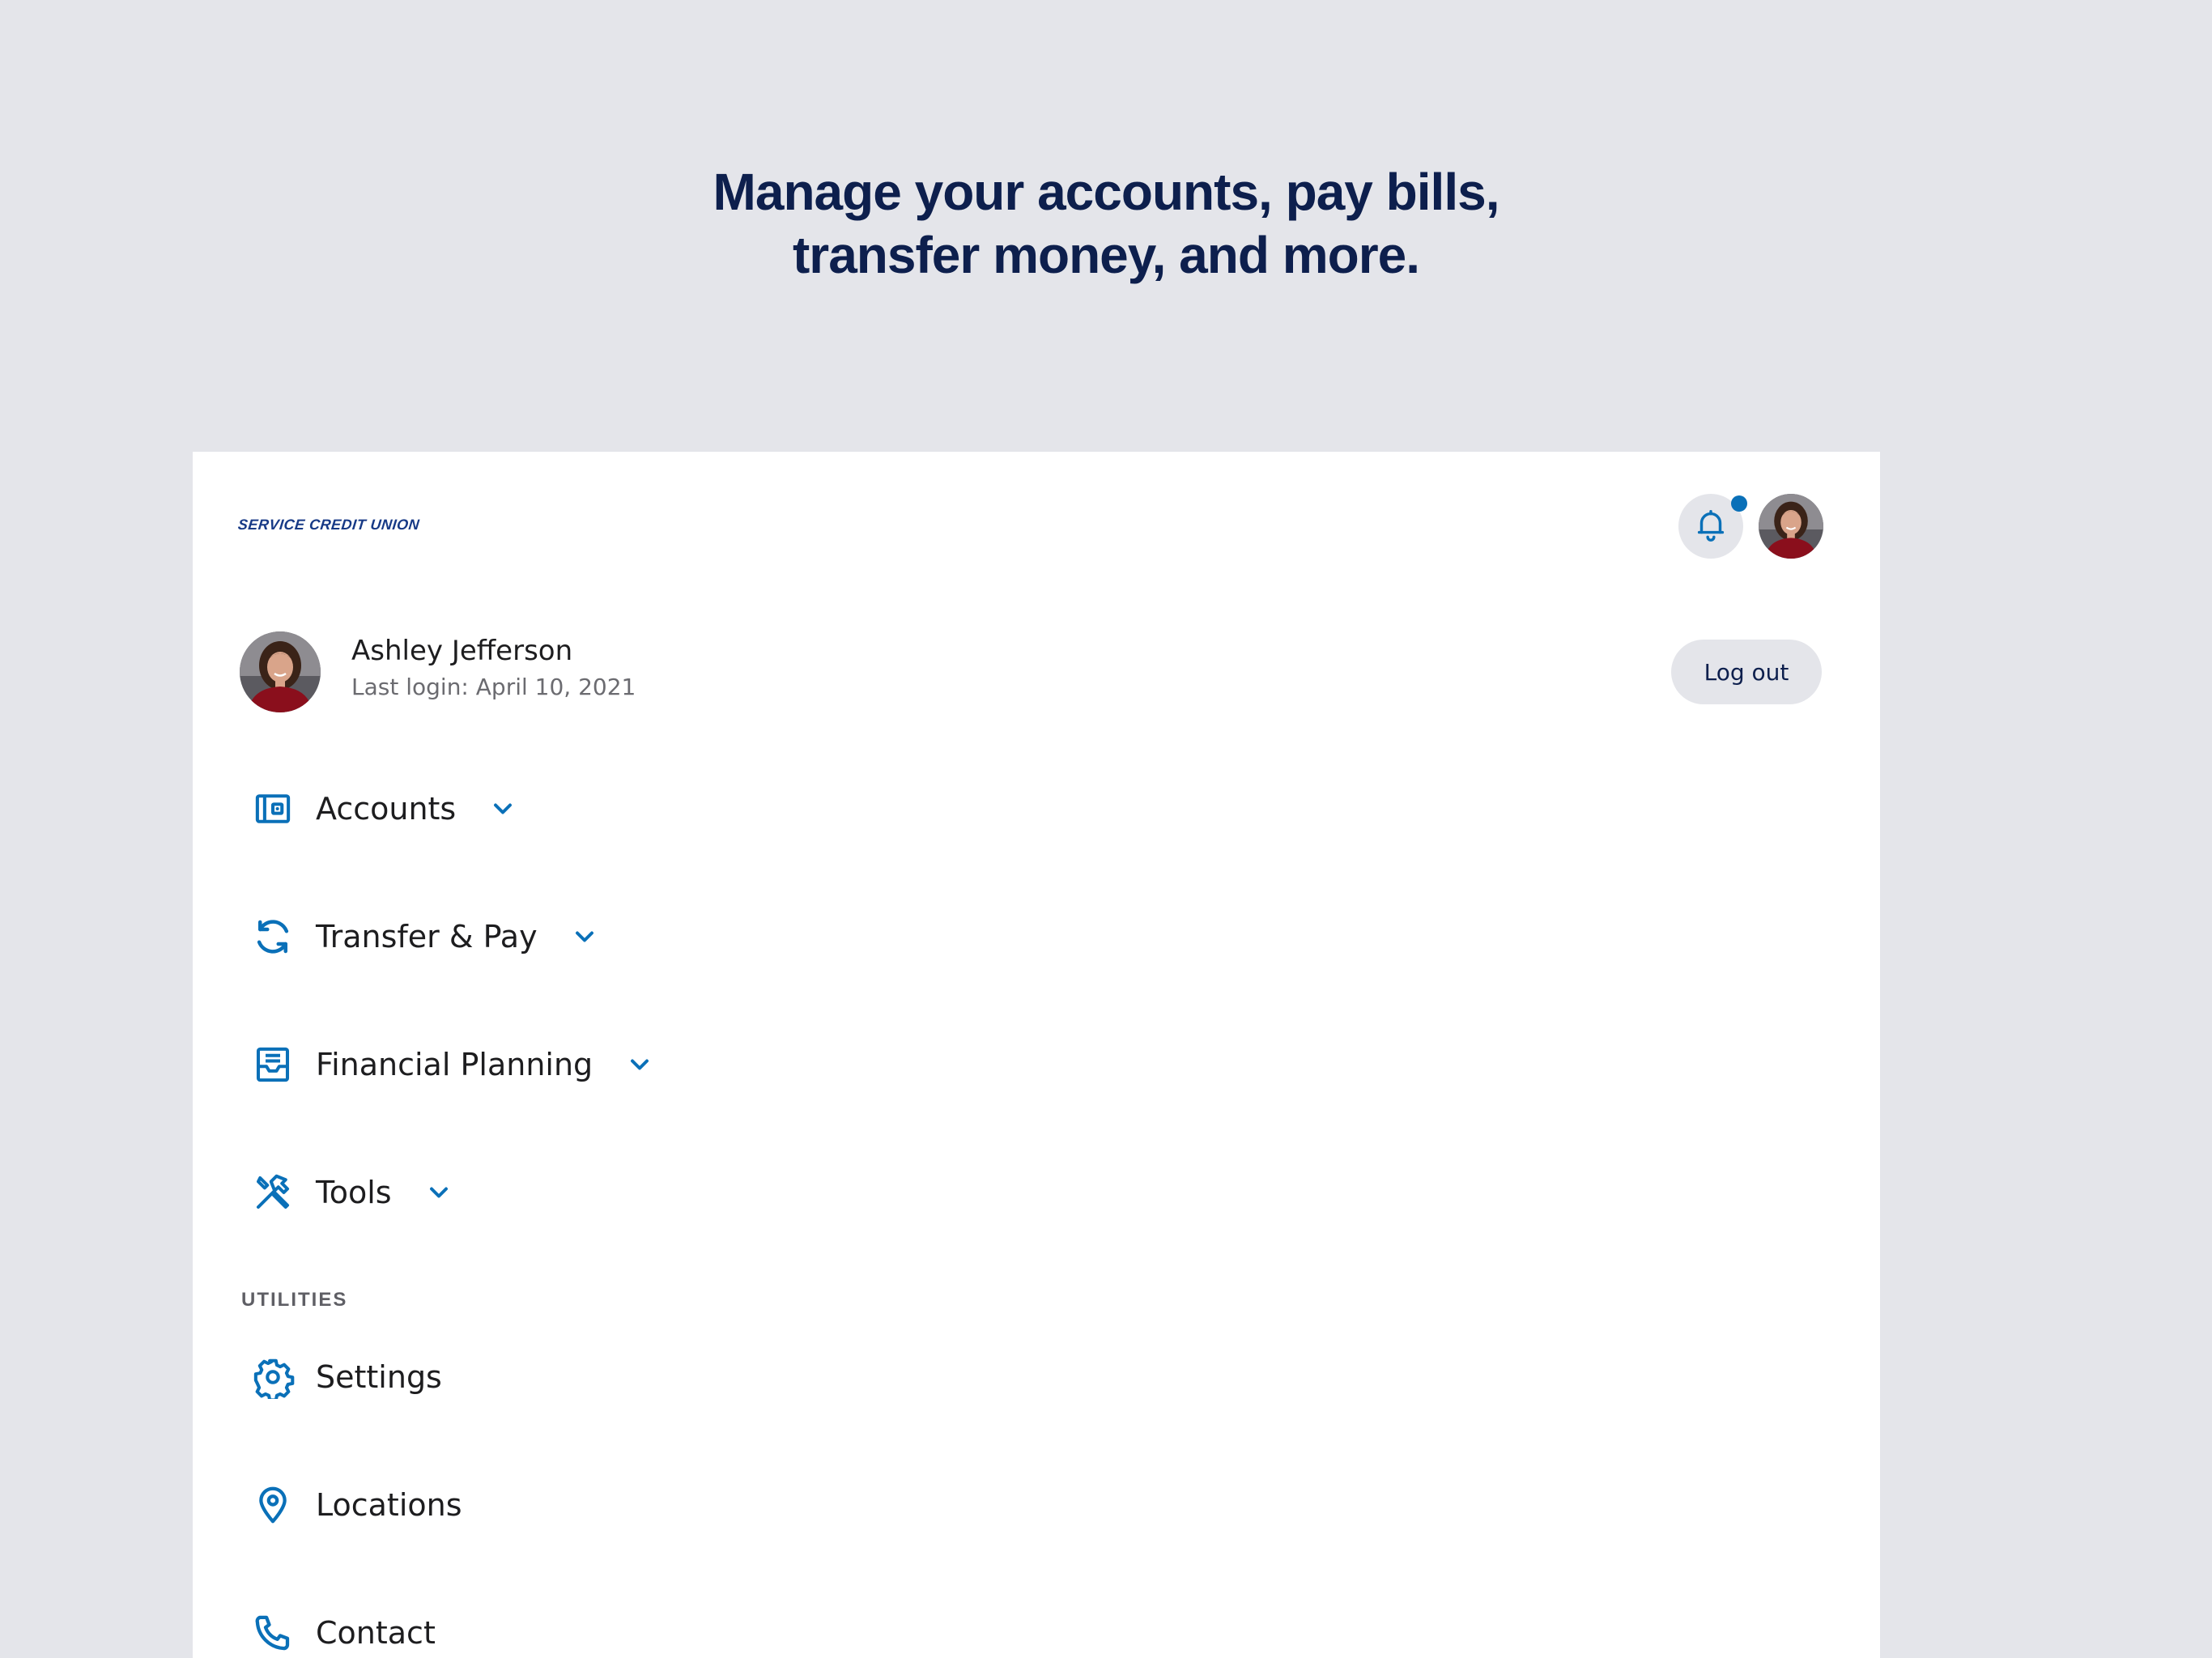 The image size is (2212, 1658). I want to click on logout-button: Log out, so click(1746, 672).